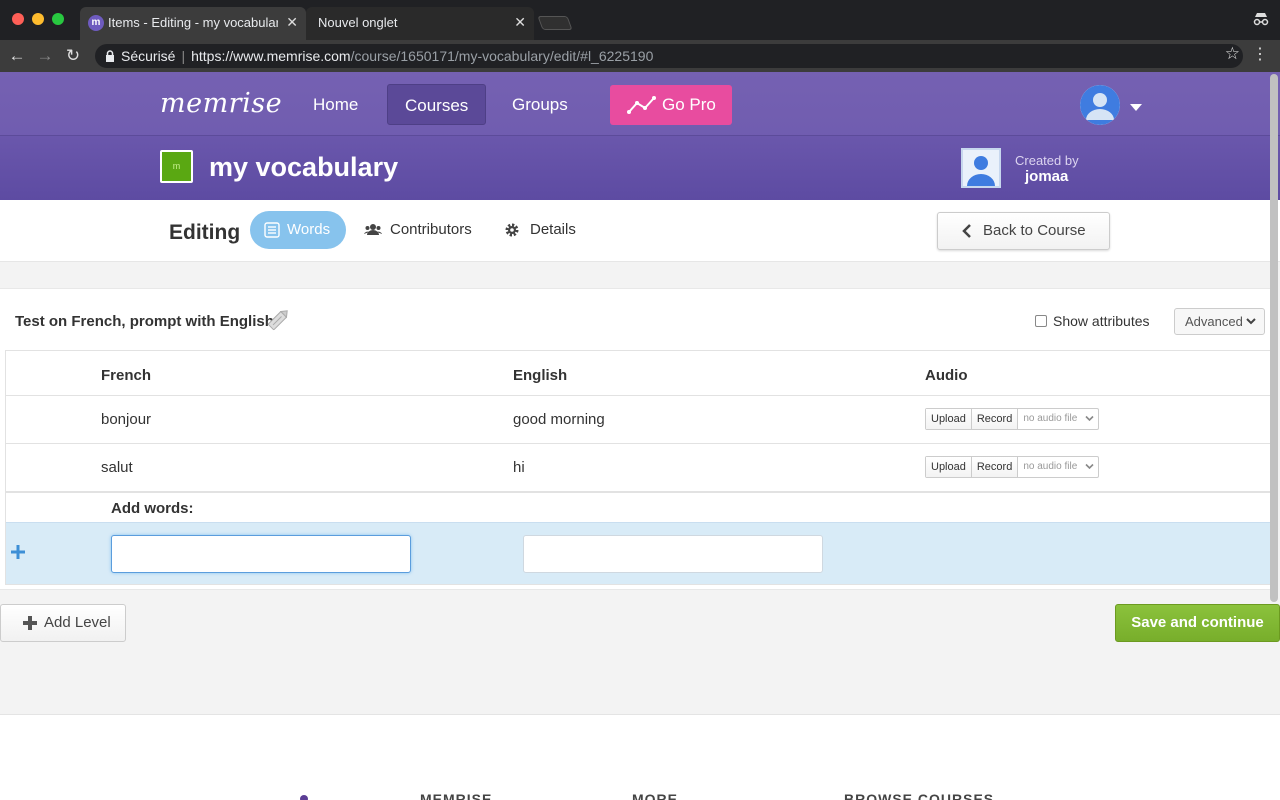  I want to click on audio-controls: Upload Record no audio file, so click(1012, 467).